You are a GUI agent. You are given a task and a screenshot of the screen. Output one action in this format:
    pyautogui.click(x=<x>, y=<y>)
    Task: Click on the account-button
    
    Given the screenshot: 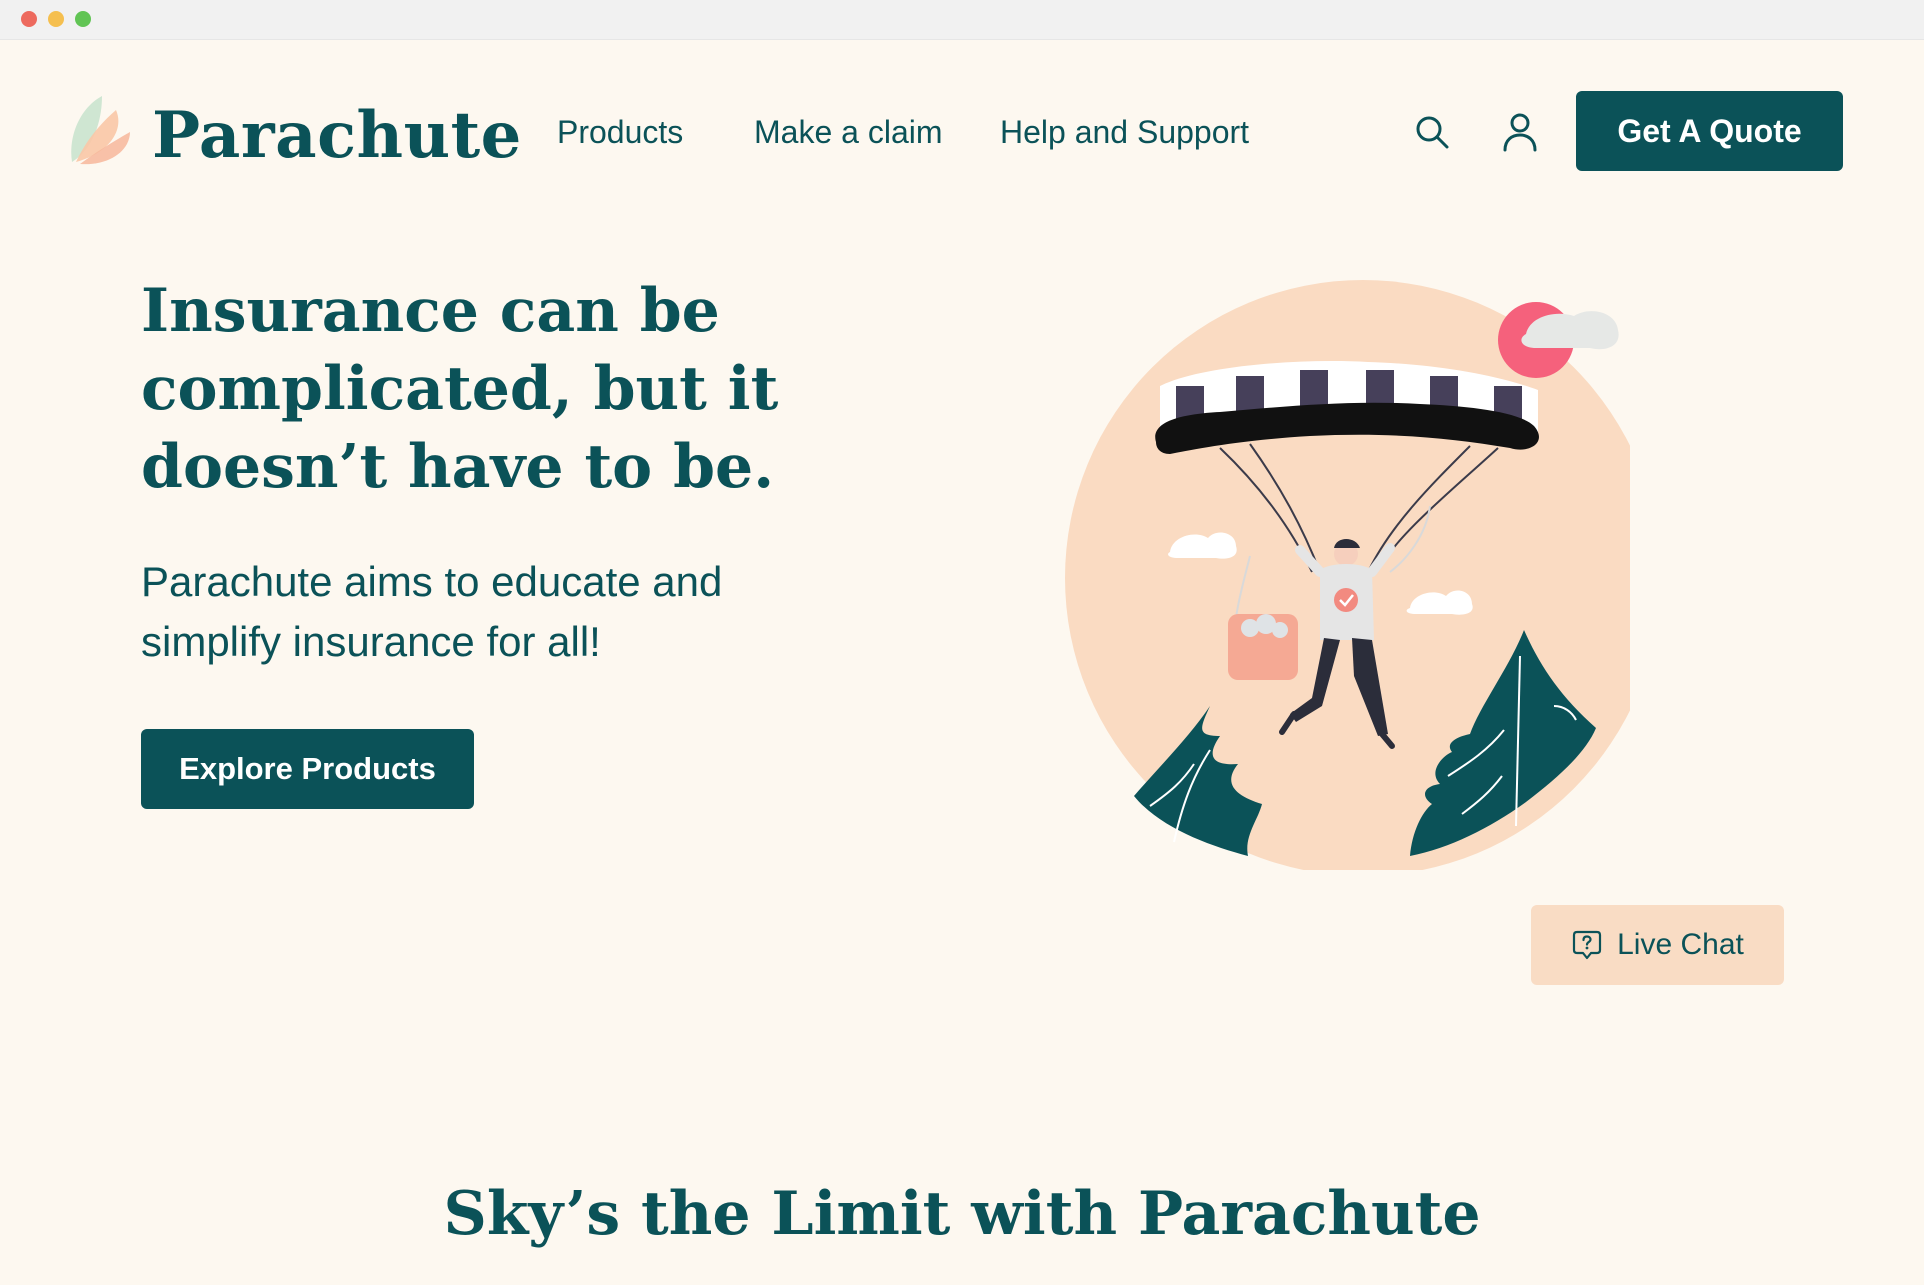 What is the action you would take?
    pyautogui.click(x=1520, y=132)
    